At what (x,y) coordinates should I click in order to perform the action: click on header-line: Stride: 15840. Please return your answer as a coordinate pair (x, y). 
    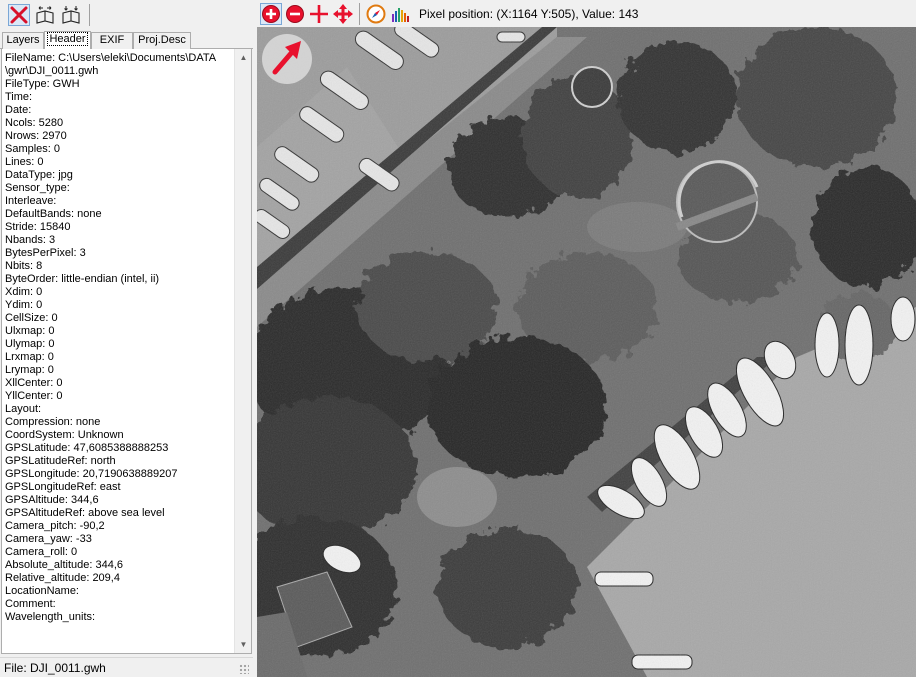
    Looking at the image, I should click on (38, 227).